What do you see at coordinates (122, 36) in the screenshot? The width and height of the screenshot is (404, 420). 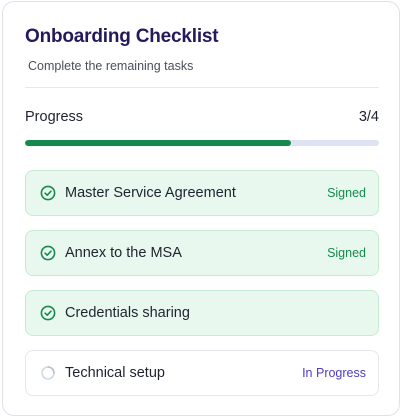 I see `card-title: Onboarding Checklist` at bounding box center [122, 36].